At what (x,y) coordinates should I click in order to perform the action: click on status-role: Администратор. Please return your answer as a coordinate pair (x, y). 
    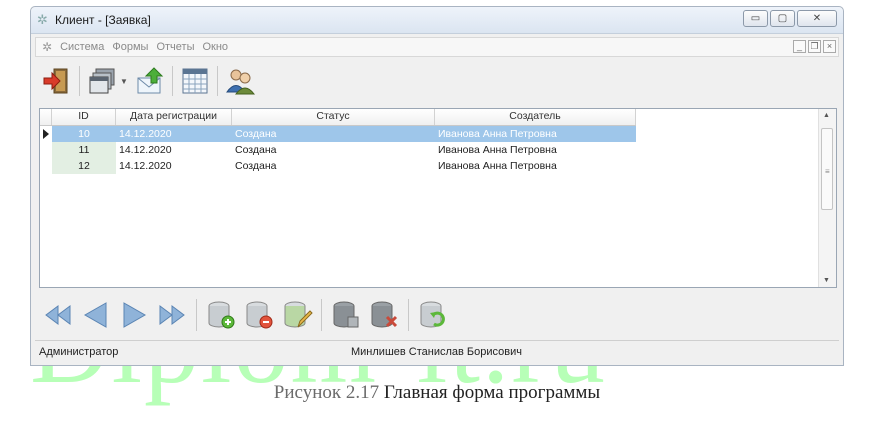
    Looking at the image, I should click on (79, 352).